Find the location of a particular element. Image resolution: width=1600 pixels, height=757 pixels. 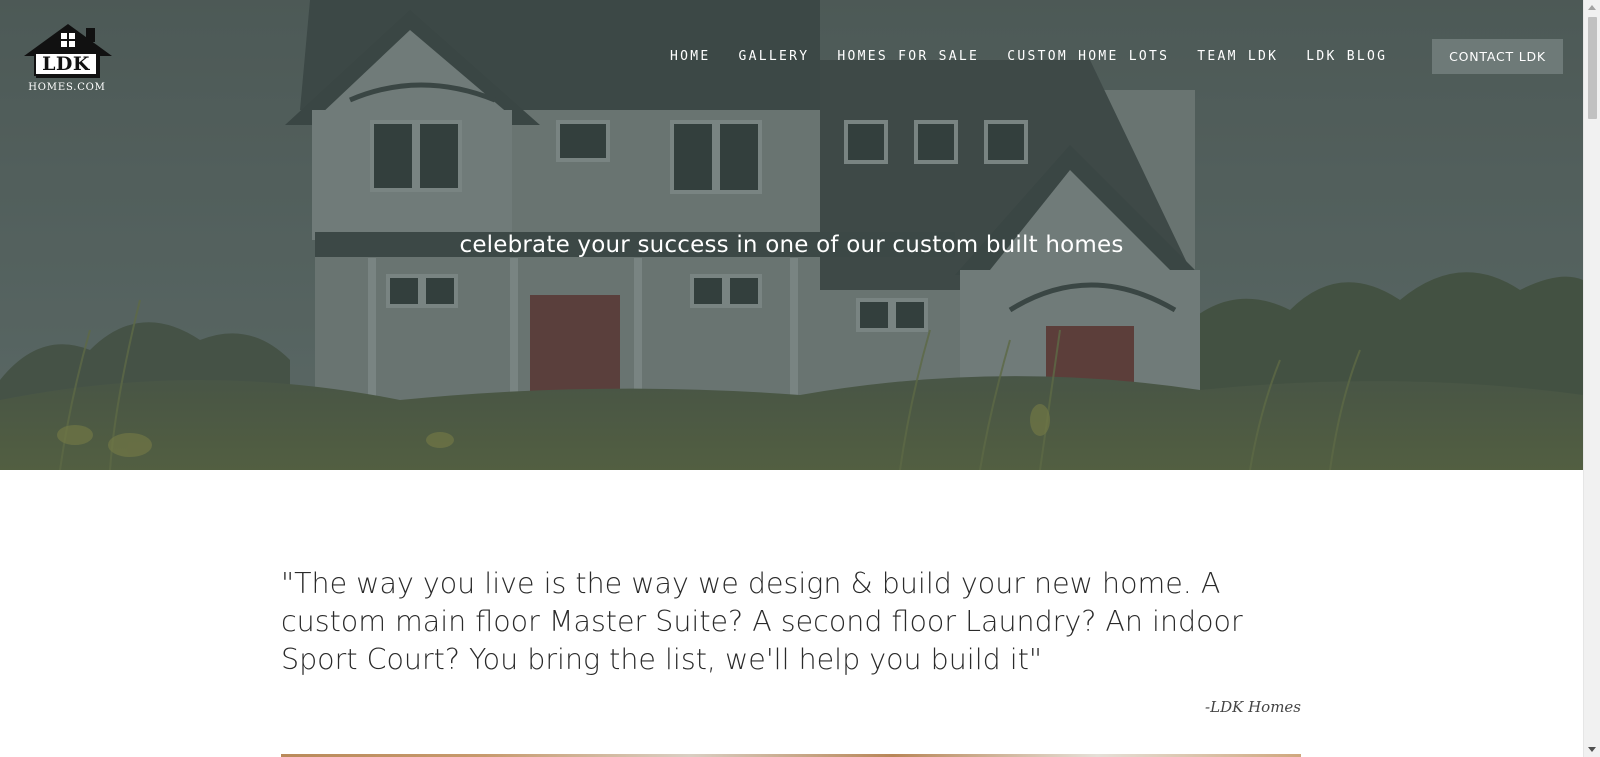

nav-custom-home-lots: CUSTOM HOME LOTS is located at coordinates (1088, 57).